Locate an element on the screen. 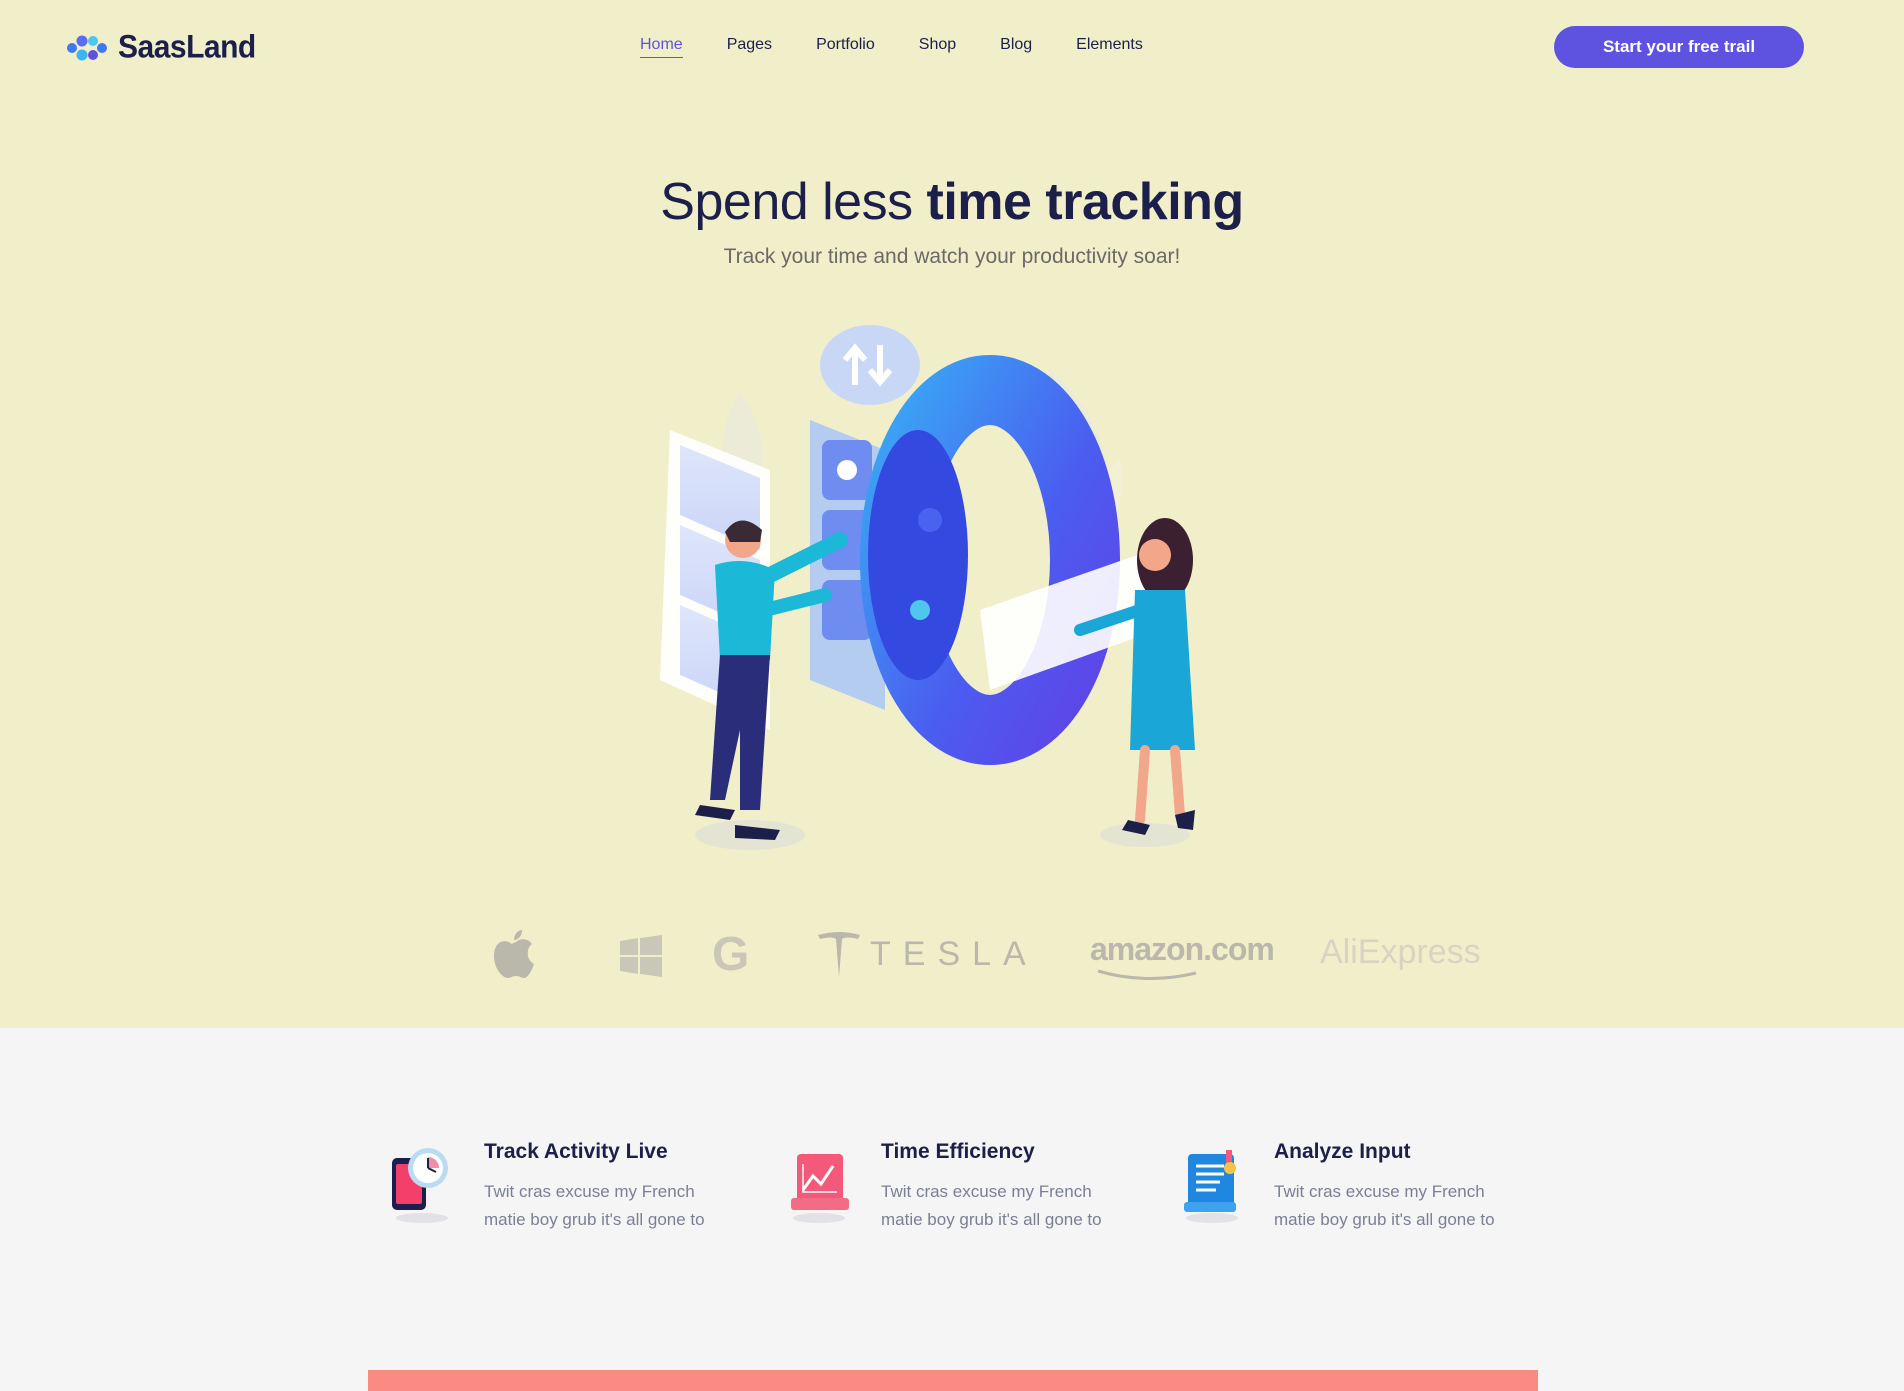  amazon-smile-icon is located at coordinates (1147, 975).